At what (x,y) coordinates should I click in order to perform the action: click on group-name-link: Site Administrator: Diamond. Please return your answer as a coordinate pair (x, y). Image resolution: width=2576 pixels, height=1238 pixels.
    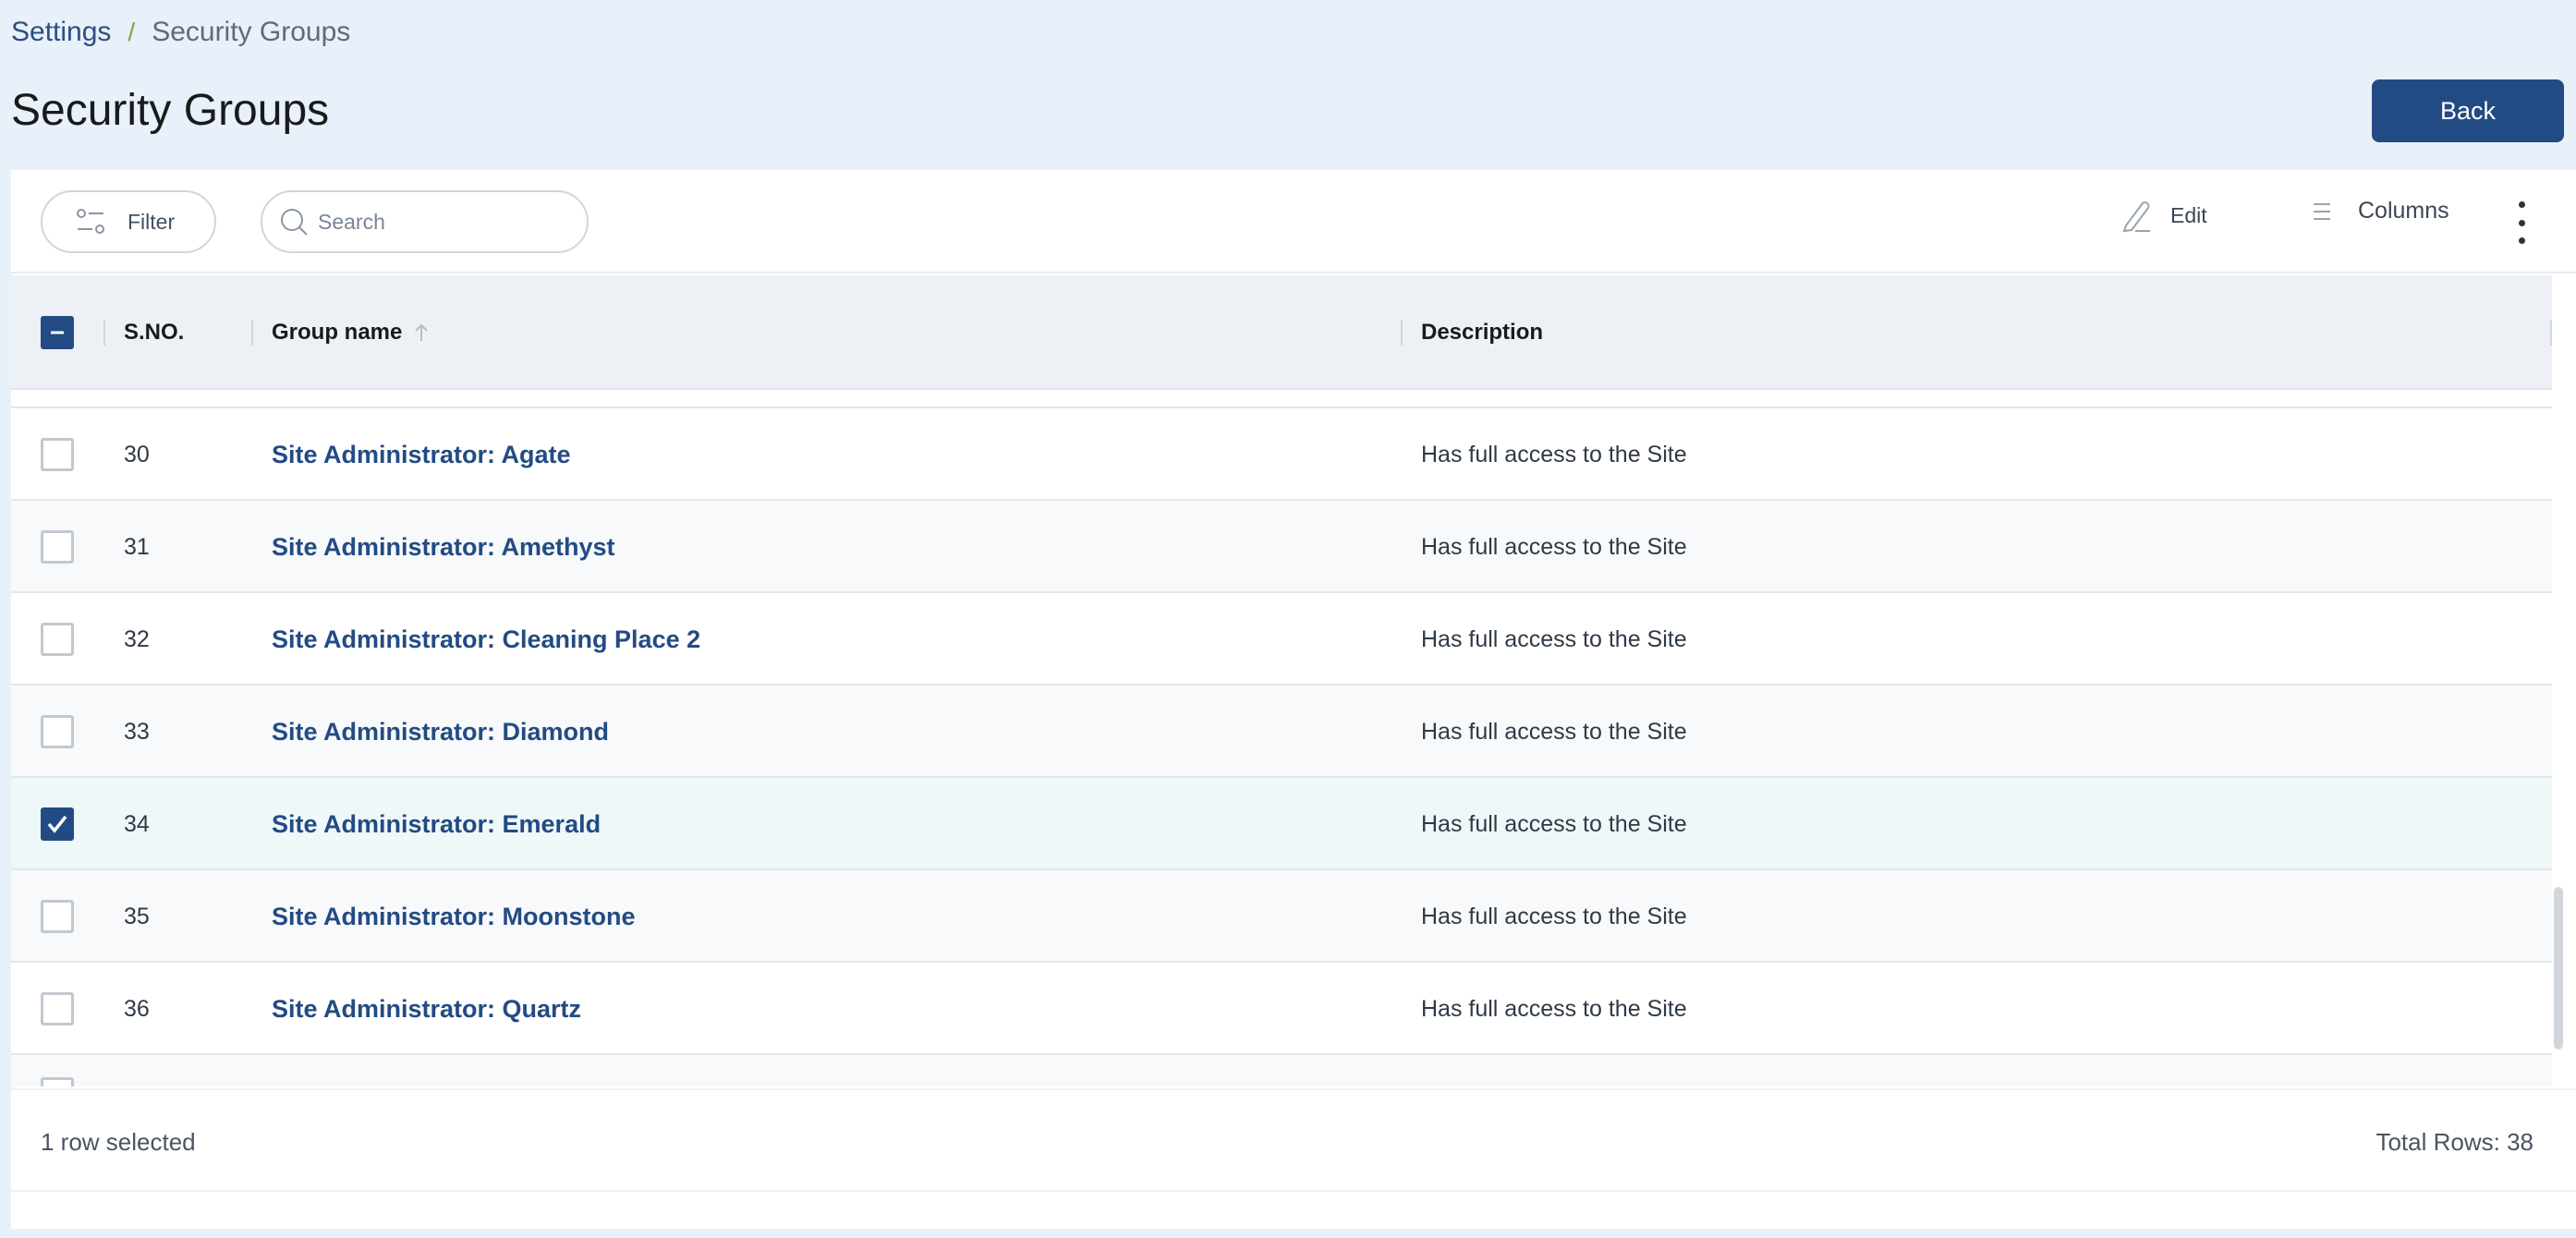
    Looking at the image, I should click on (440, 732).